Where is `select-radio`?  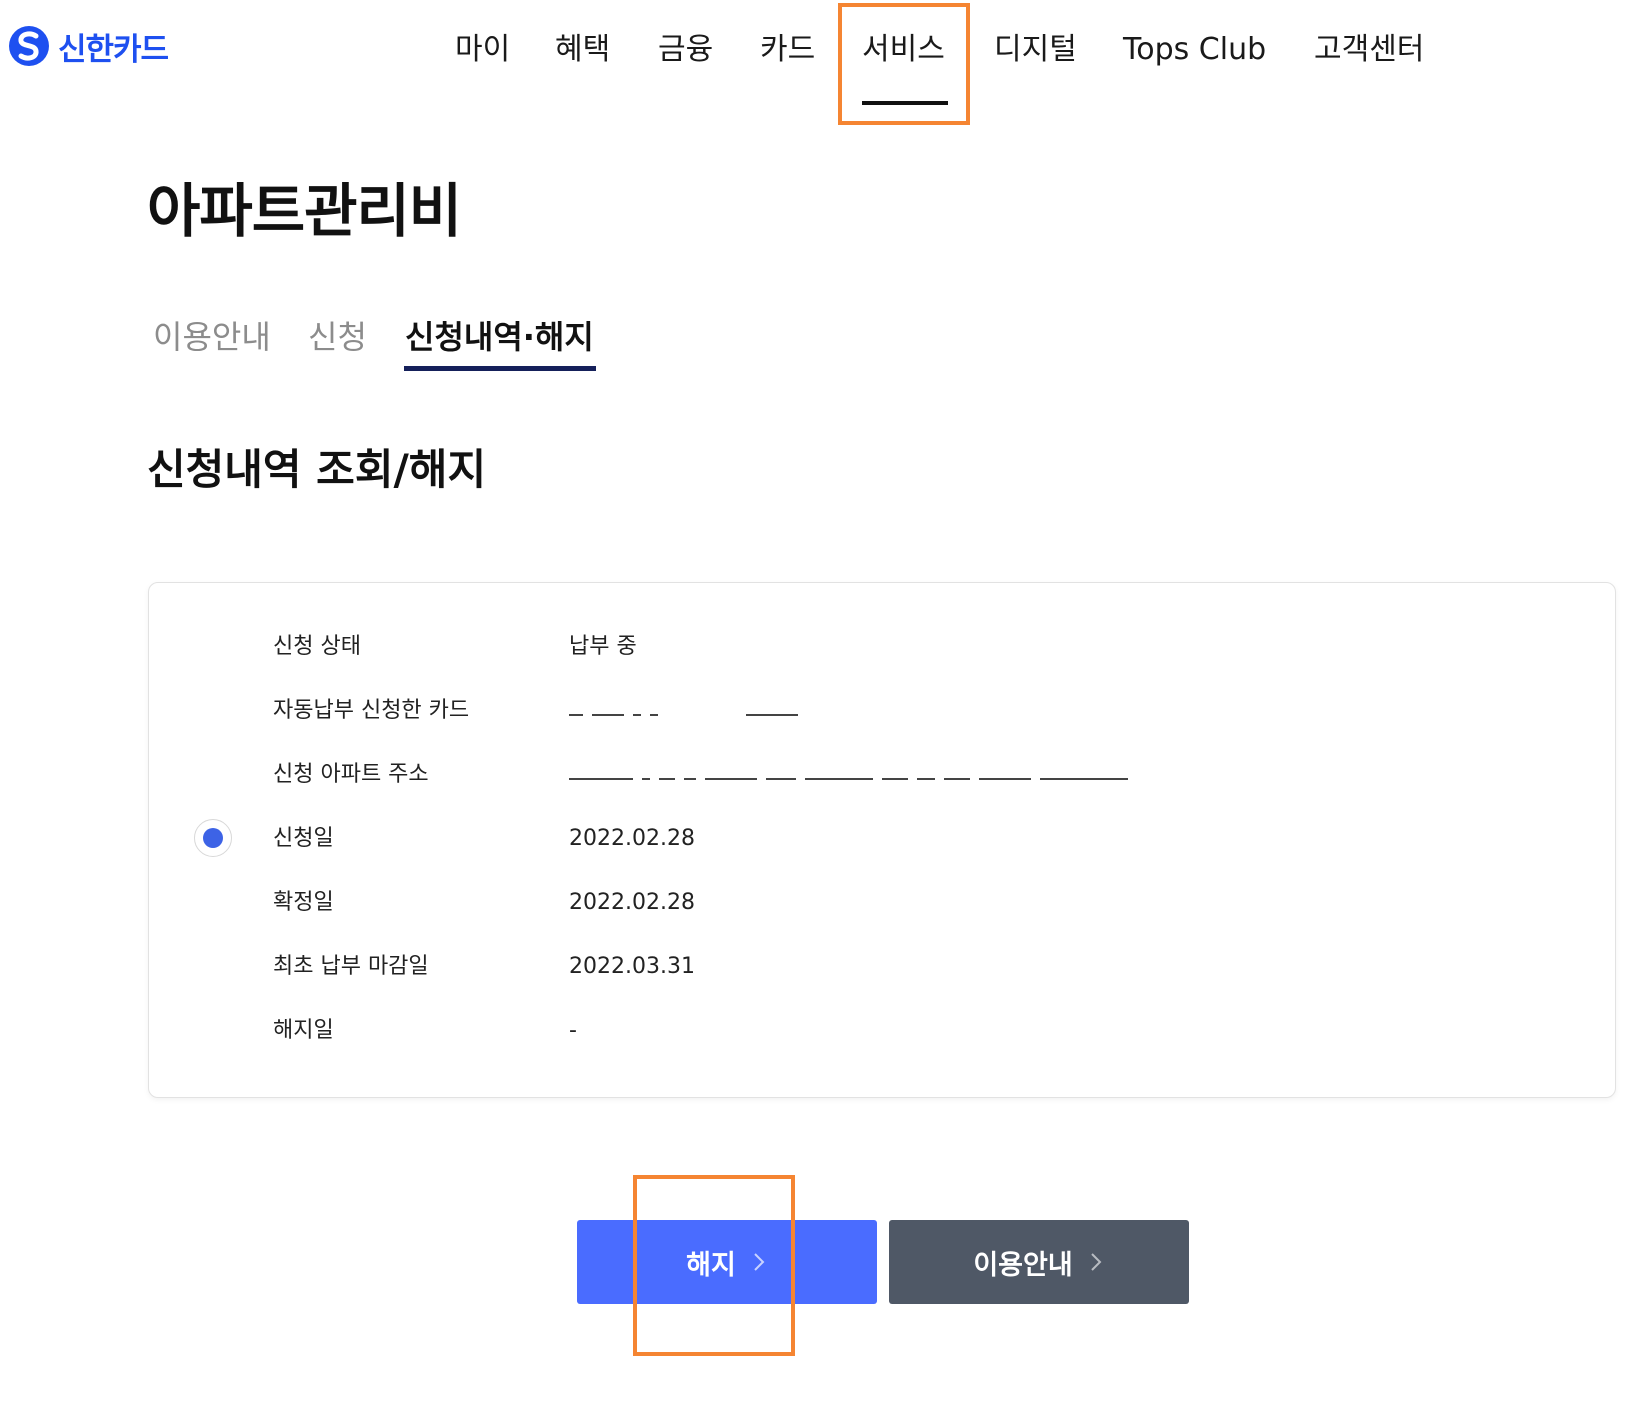 select-radio is located at coordinates (213, 838).